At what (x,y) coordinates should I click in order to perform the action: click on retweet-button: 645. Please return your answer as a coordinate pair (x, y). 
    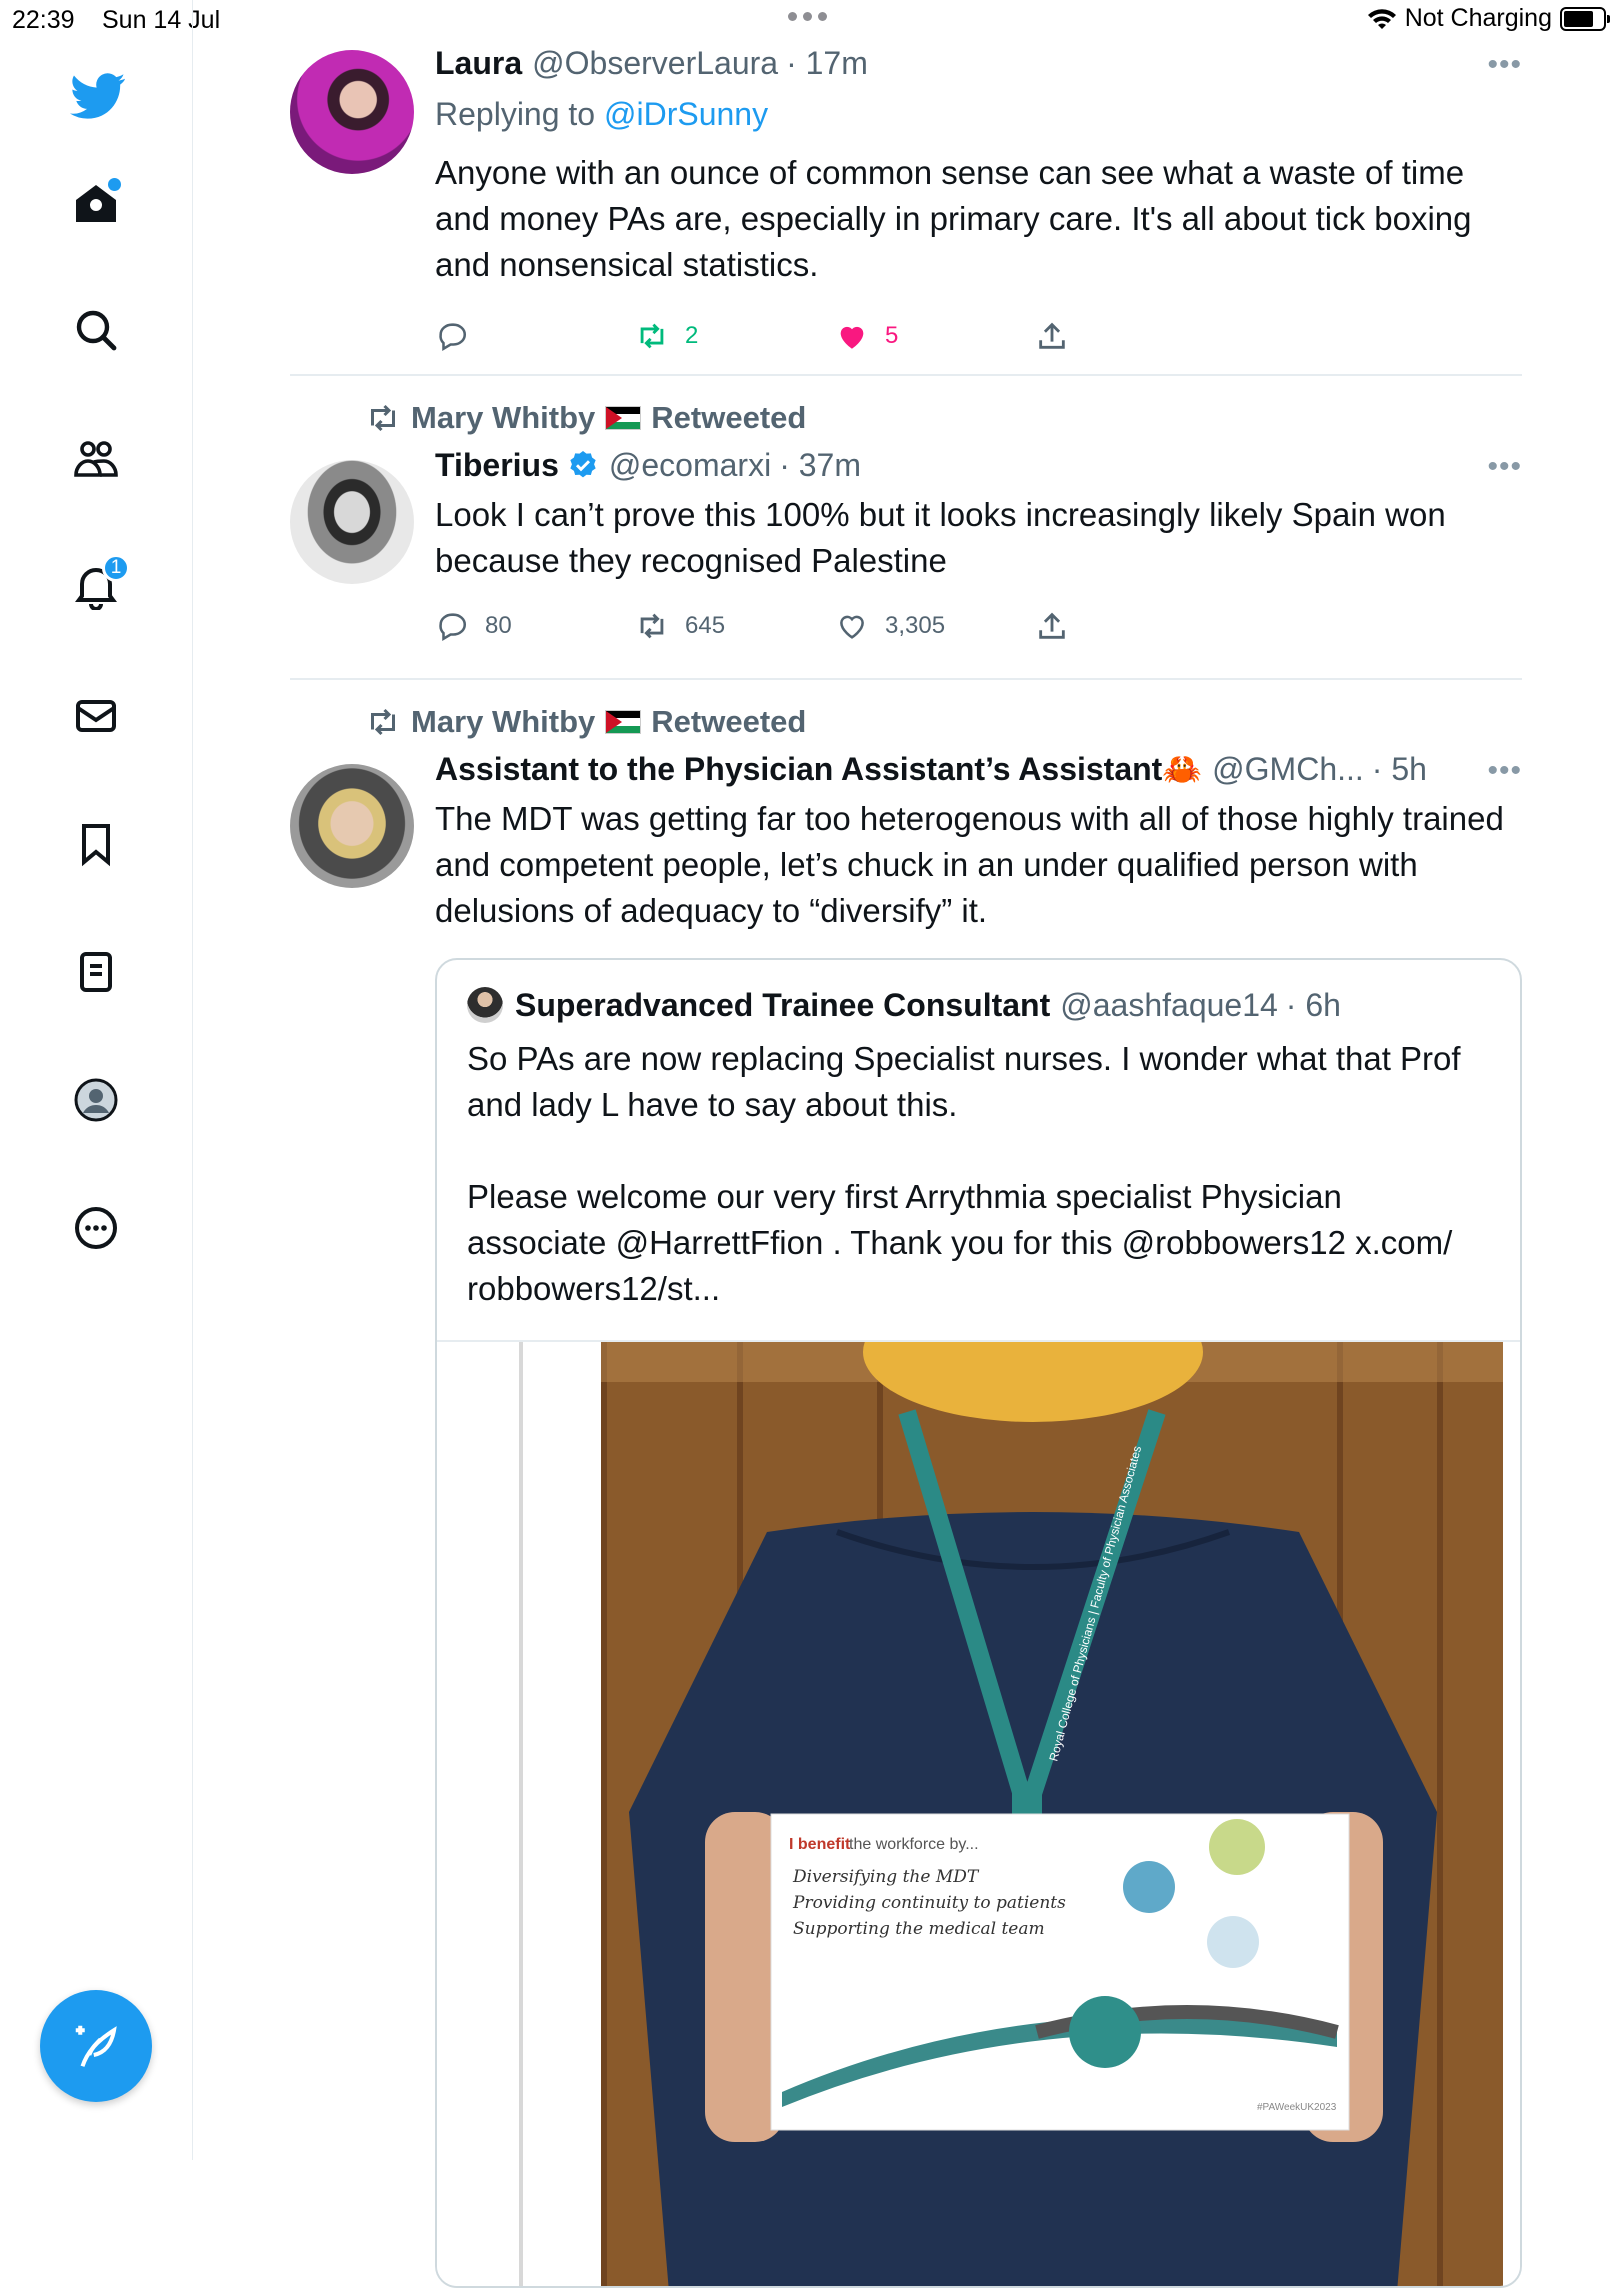
    Looking at the image, I should click on (735, 626).